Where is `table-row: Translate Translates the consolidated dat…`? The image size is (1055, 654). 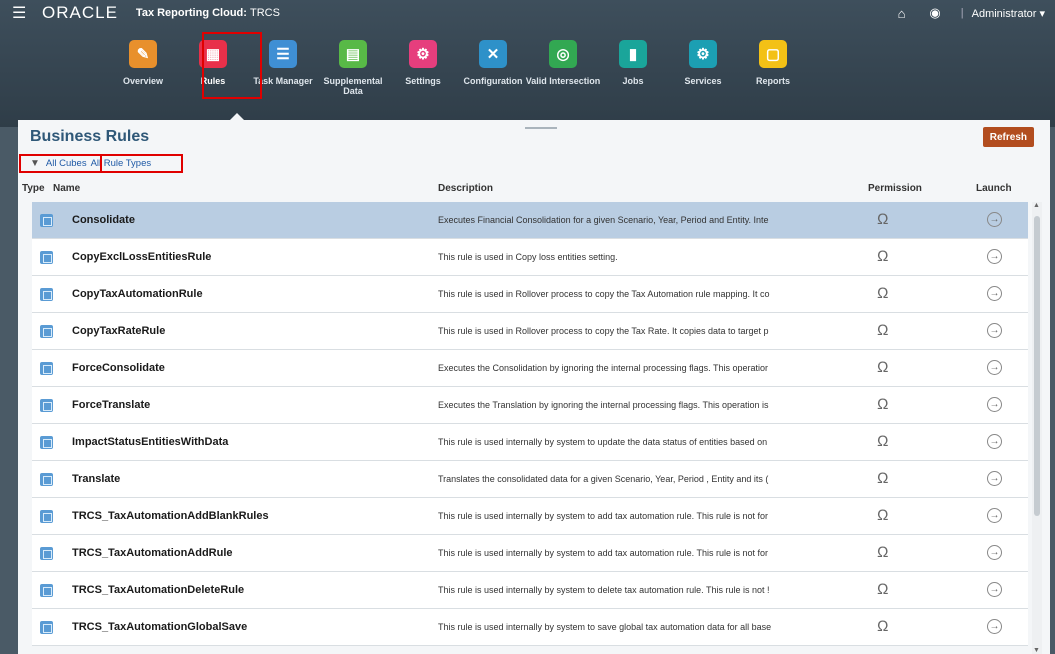 table-row: Translate Translates the consolidated dat… is located at coordinates (530, 479).